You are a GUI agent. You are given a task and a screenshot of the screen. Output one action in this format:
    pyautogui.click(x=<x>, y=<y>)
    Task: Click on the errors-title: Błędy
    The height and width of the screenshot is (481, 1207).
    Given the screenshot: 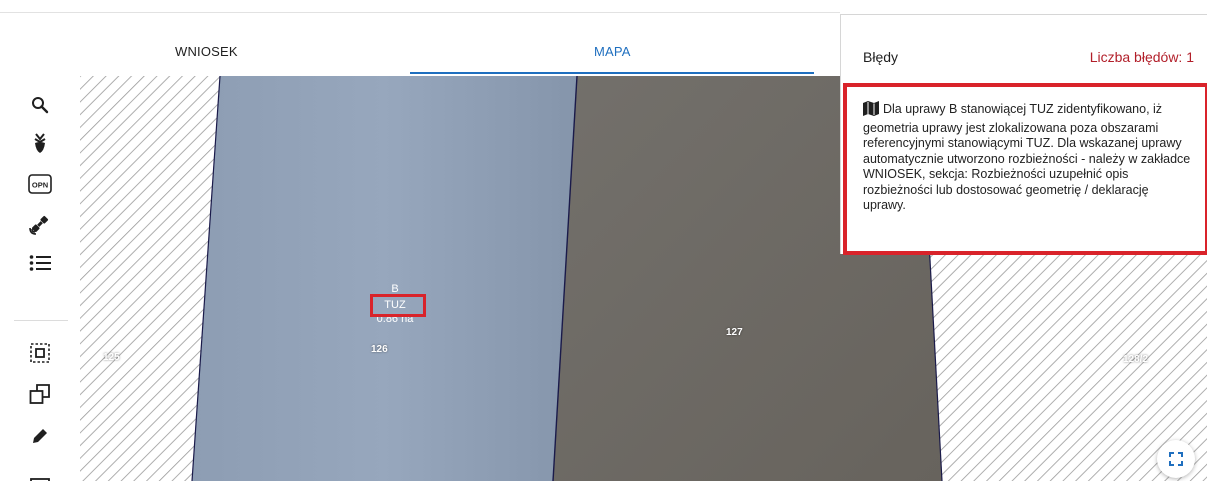 What is the action you would take?
    pyautogui.click(x=881, y=57)
    